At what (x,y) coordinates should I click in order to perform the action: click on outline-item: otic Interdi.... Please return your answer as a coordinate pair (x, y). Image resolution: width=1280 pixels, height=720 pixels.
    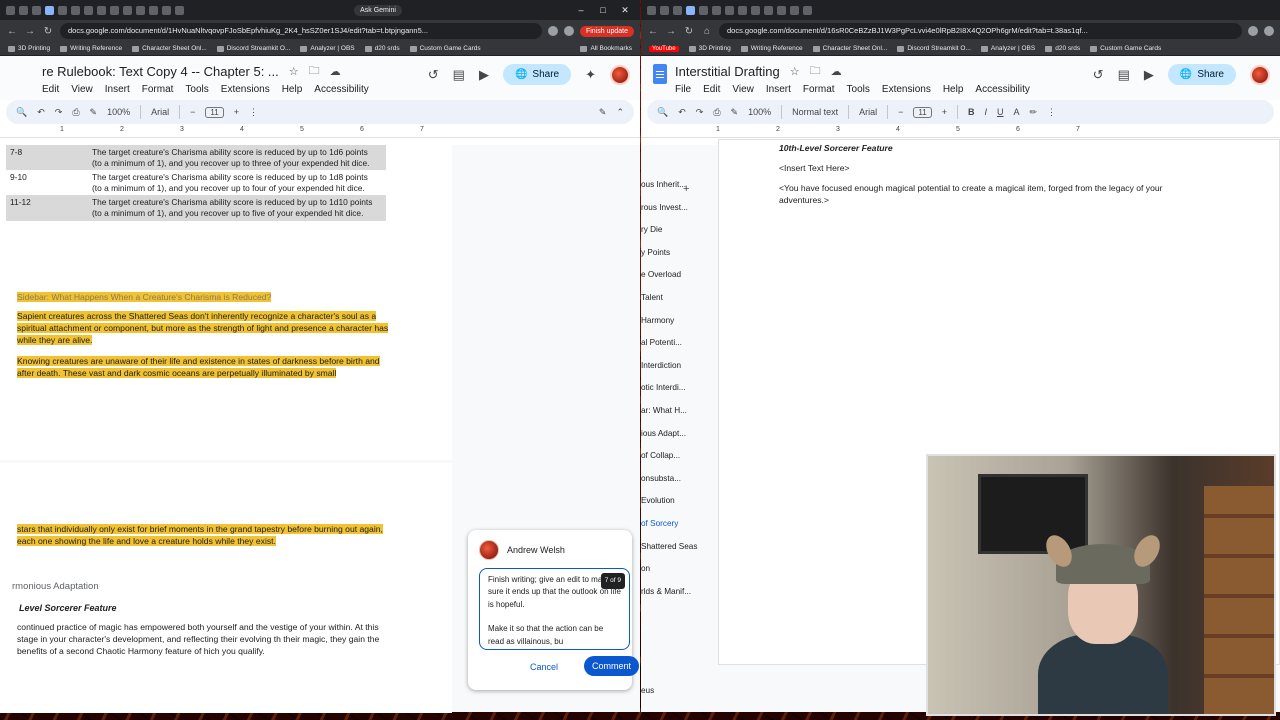
    Looking at the image, I should click on (678, 394).